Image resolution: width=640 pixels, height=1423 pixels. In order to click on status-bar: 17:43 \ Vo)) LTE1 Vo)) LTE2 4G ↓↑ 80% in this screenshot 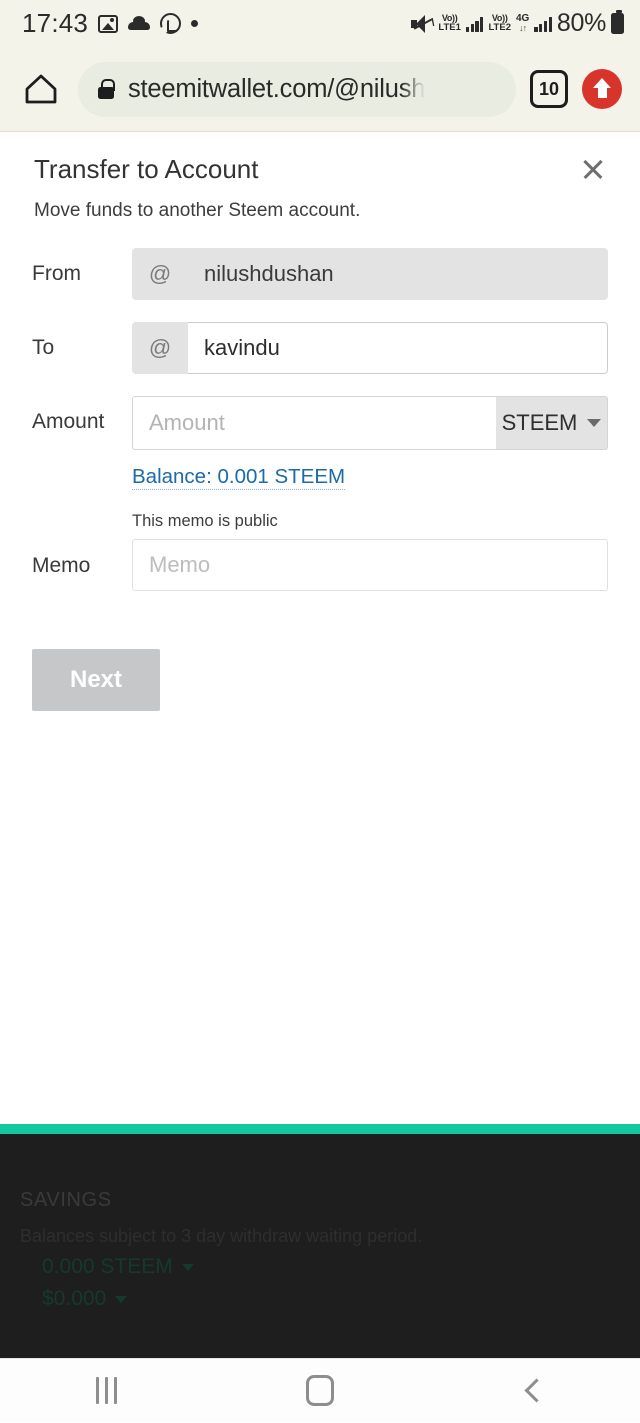, I will do `click(320, 23)`.